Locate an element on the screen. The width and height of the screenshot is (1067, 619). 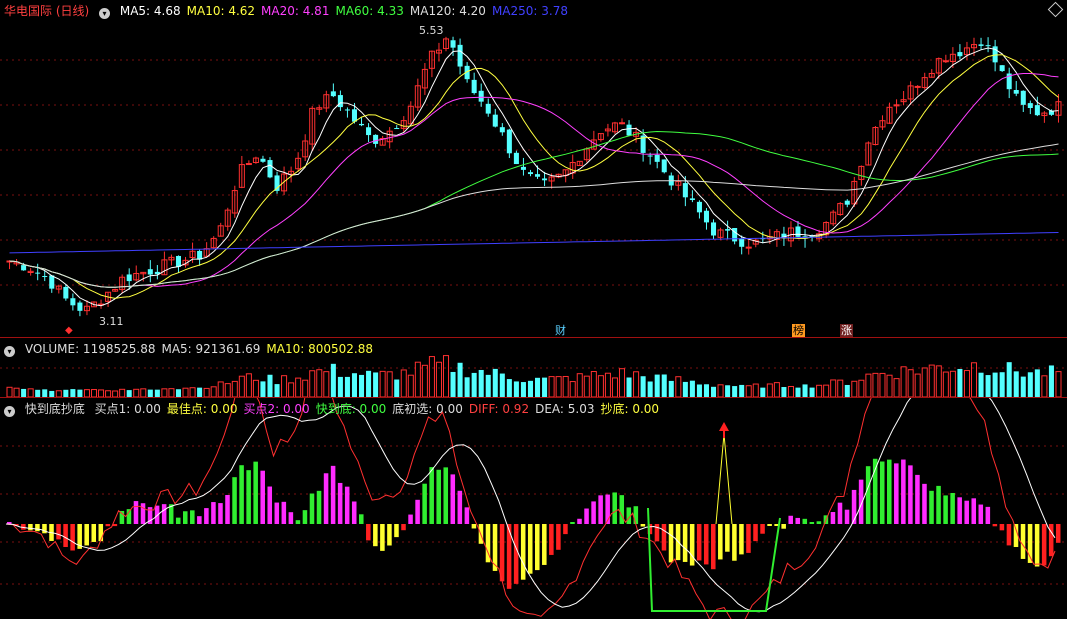
indicator-label-3: 快到底: 0.00 is located at coordinates (351, 409).